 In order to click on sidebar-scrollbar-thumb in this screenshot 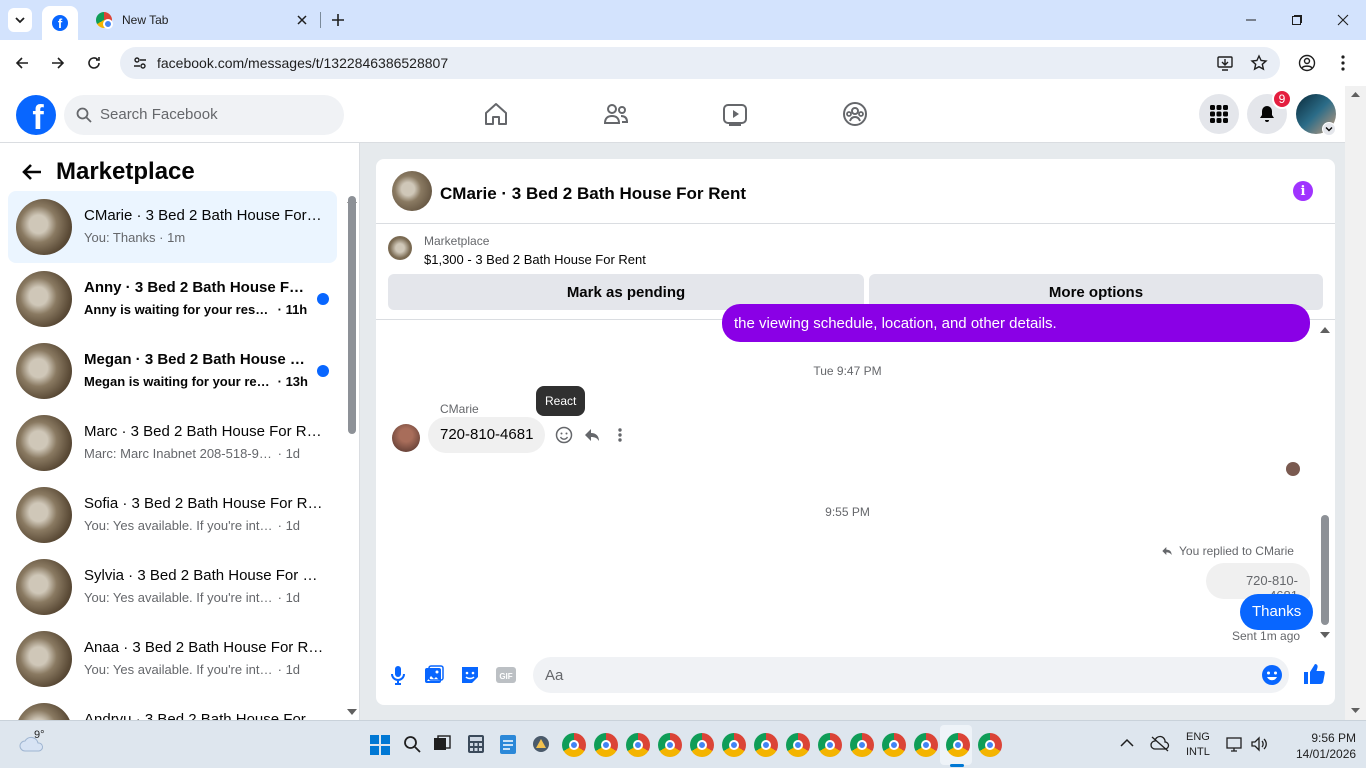, I will do `click(352, 315)`.